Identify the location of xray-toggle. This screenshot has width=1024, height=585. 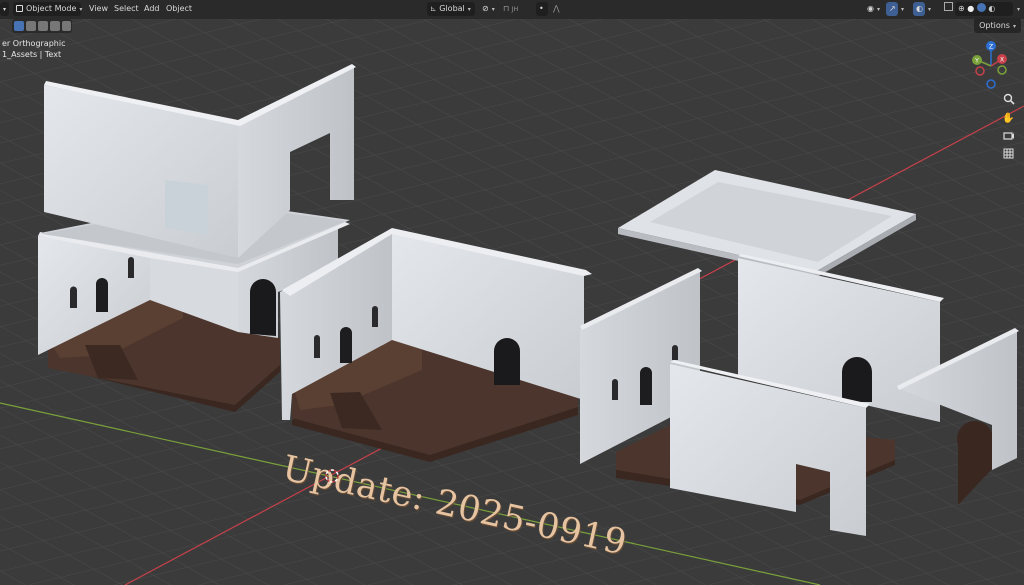
(947, 9).